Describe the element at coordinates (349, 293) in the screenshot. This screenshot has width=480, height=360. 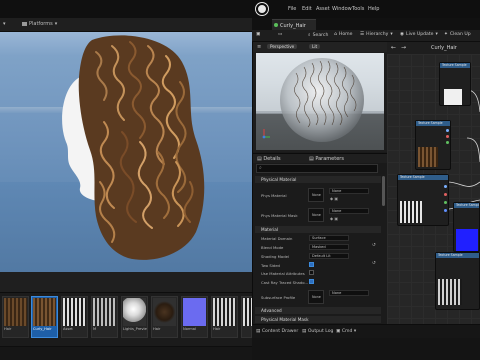
I see `subsurface-profile-dropdown: None` at that location.